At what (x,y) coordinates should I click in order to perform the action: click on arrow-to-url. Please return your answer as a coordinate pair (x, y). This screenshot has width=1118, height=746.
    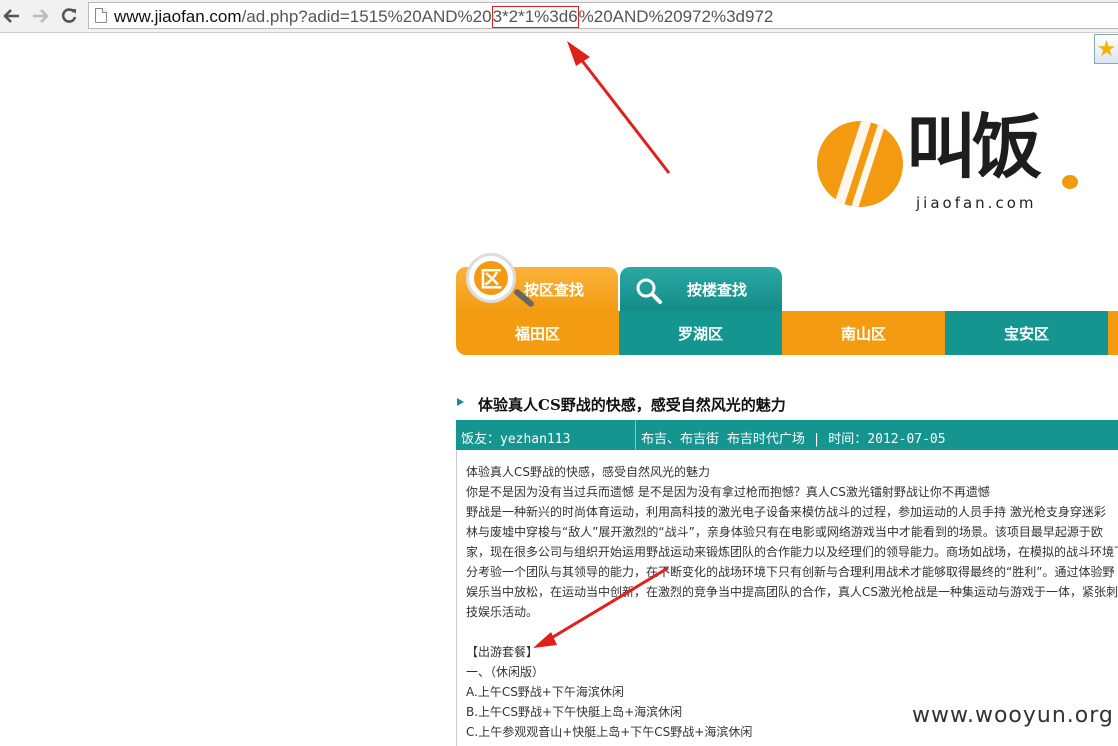
    Looking at the image, I should click on (624, 115).